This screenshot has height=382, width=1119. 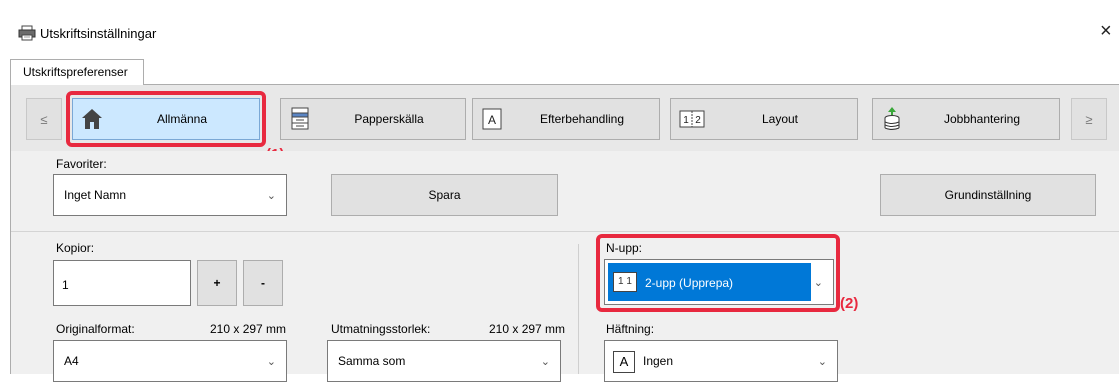 I want to click on svg-text: 2, so click(x=698, y=120).